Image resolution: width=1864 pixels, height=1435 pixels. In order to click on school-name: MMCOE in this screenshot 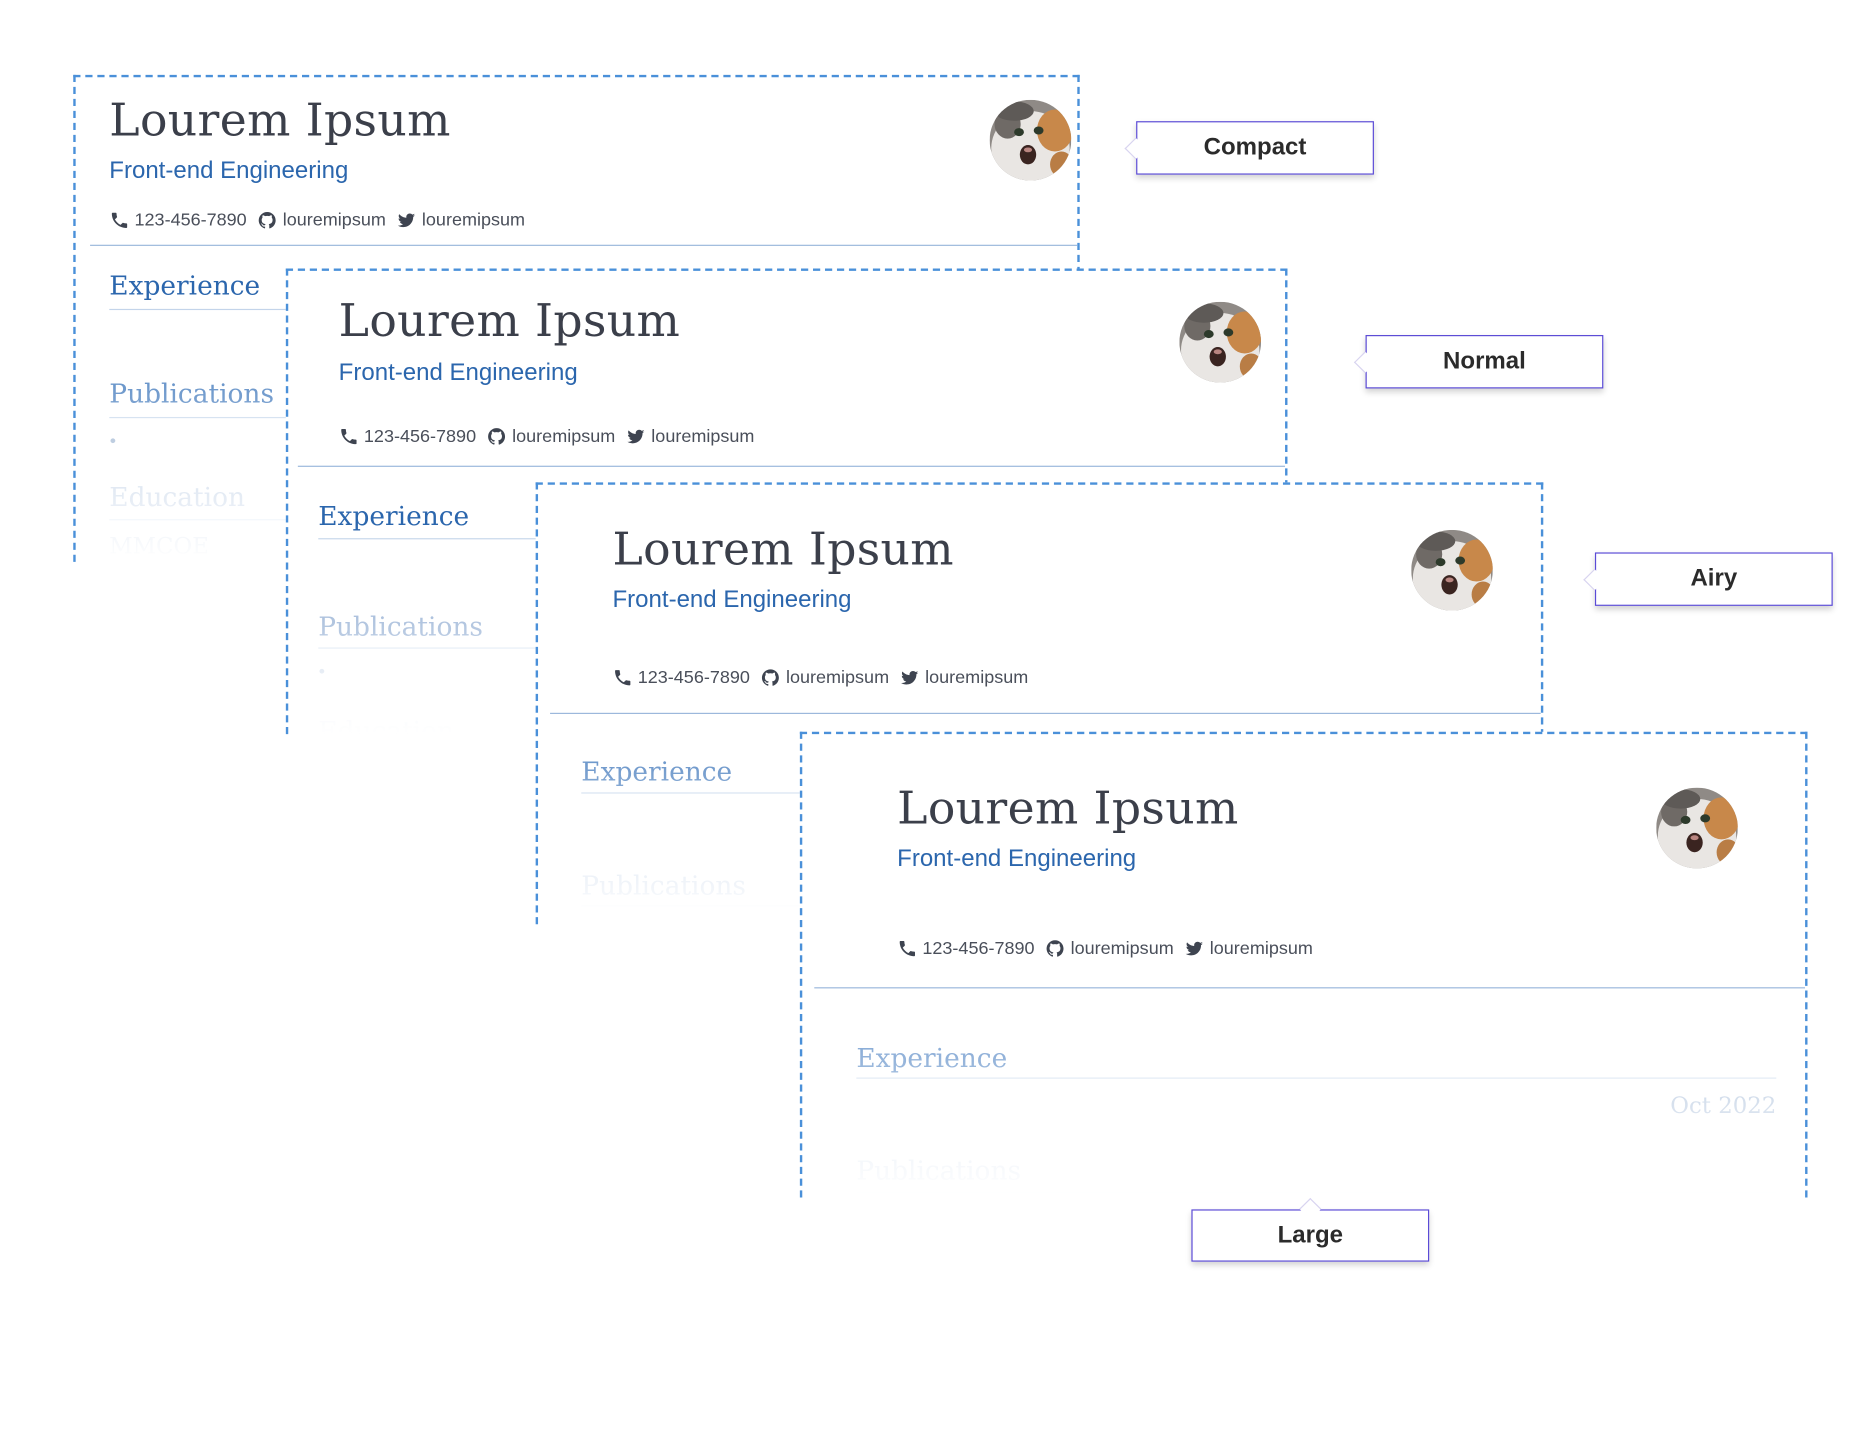, I will do `click(159, 546)`.